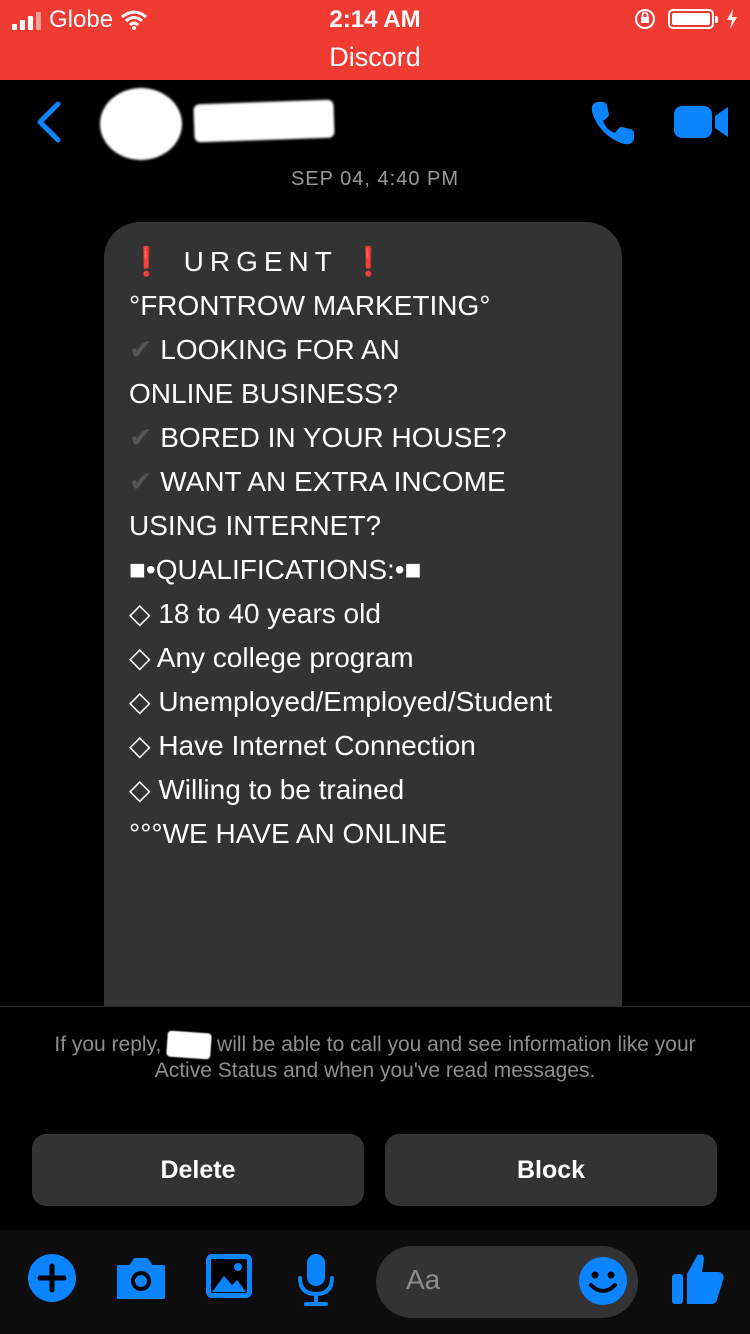 This screenshot has width=750, height=1334. I want to click on camera-icon, so click(141, 1278).